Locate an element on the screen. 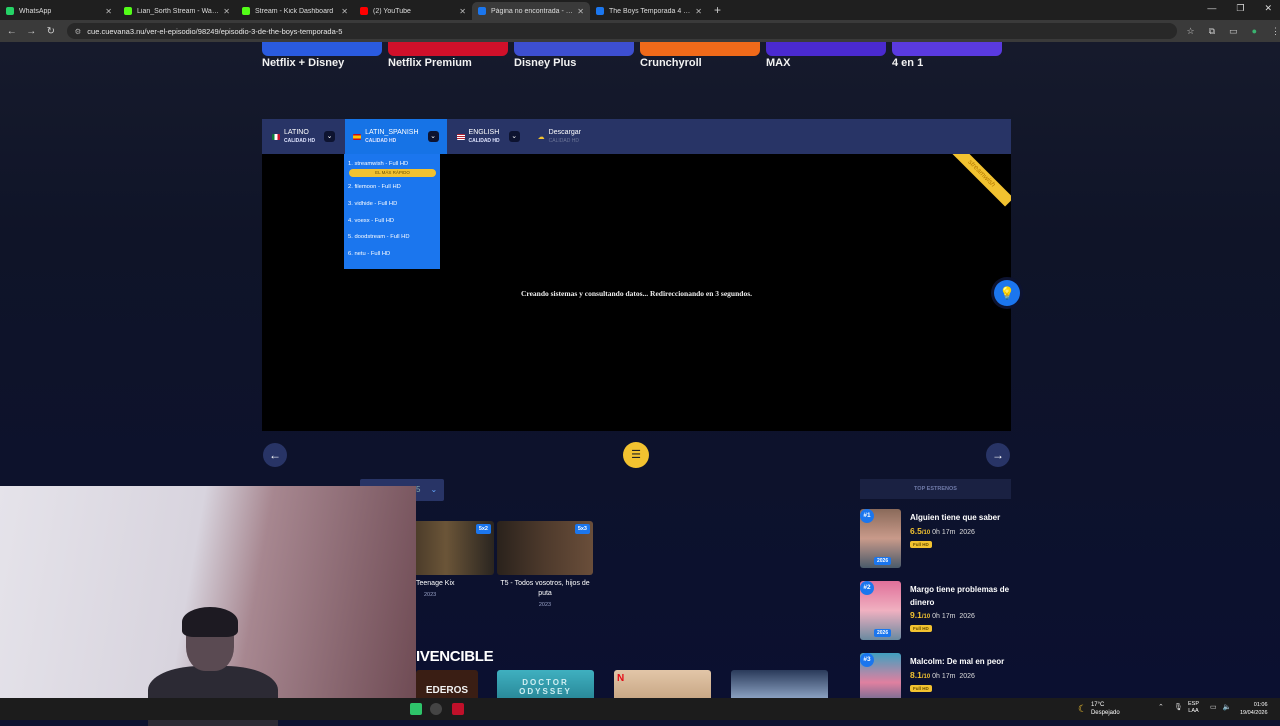 This screenshot has width=1280, height=726. toolbar-actions: ☆ ⧉ ▭ ● ⋮ is located at coordinates (1233, 31).